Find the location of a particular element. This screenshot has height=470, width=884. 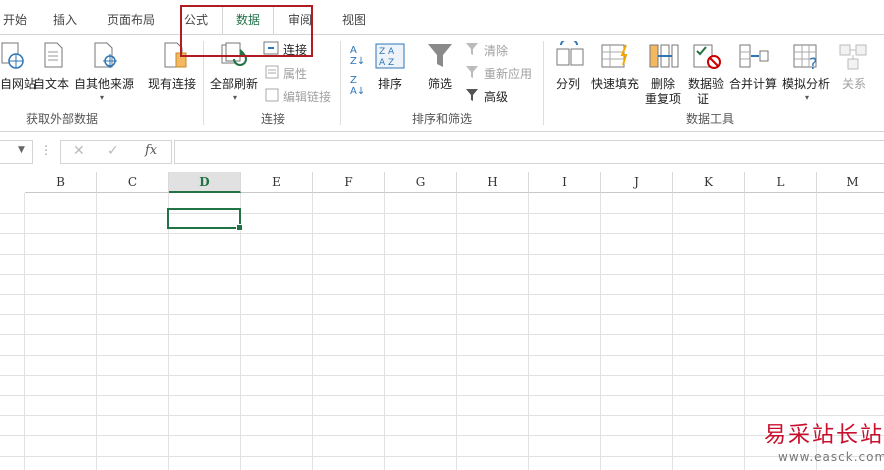

name-box-dropdown-icon: ▼ is located at coordinates (21, 150).